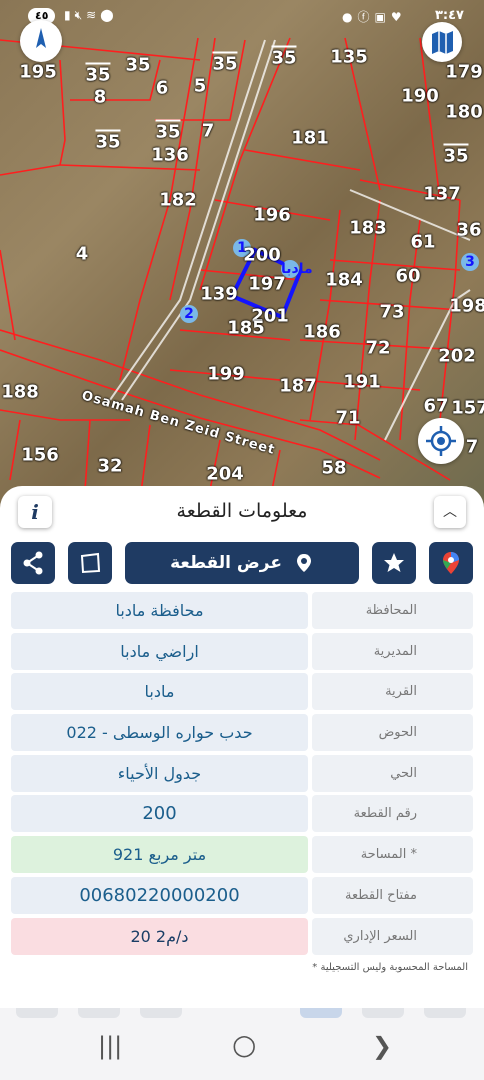 Image resolution: width=484 pixels, height=1080 pixels. Describe the element at coordinates (436, 406) in the screenshot. I see `parcel-number-label: 67` at that location.